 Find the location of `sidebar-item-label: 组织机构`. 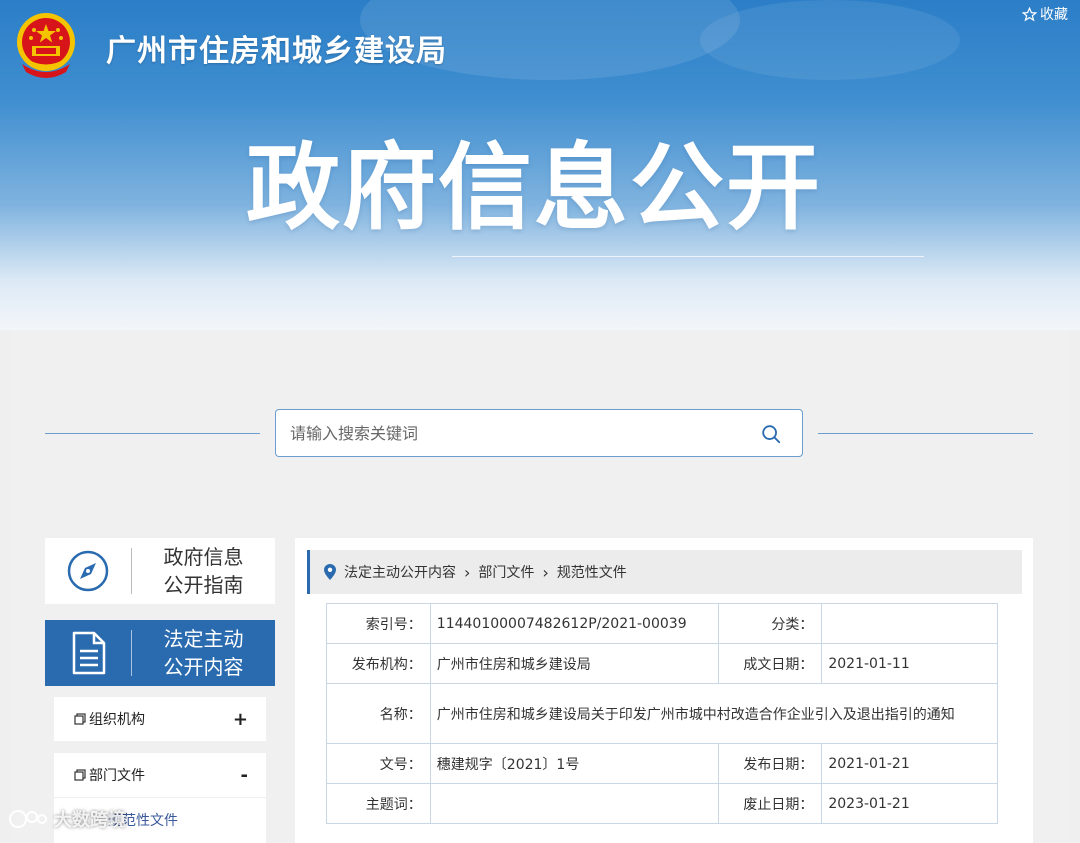

sidebar-item-label: 组织机构 is located at coordinates (117, 720).